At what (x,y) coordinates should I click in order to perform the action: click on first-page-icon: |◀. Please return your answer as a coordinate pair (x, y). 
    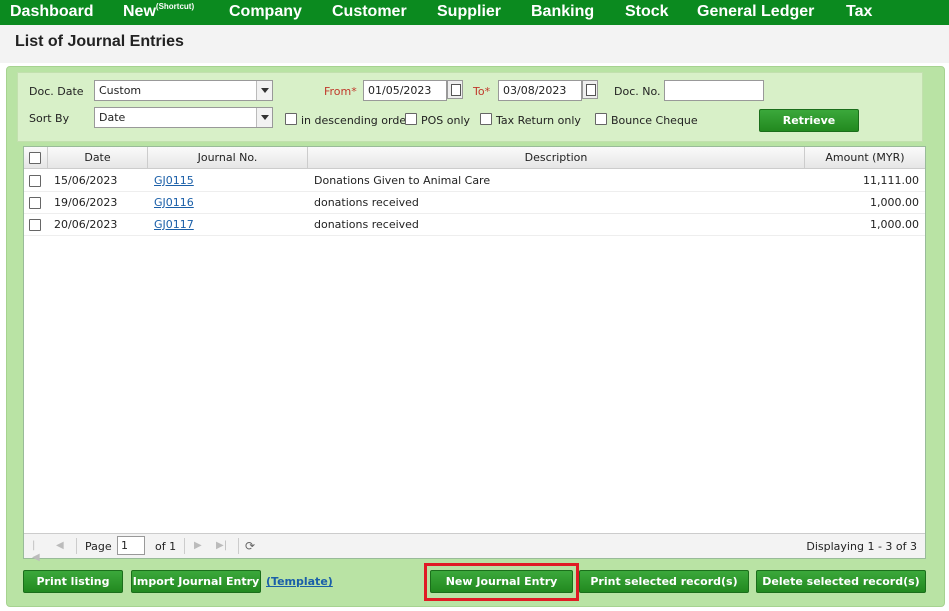
    Looking at the image, I should click on (37, 551).